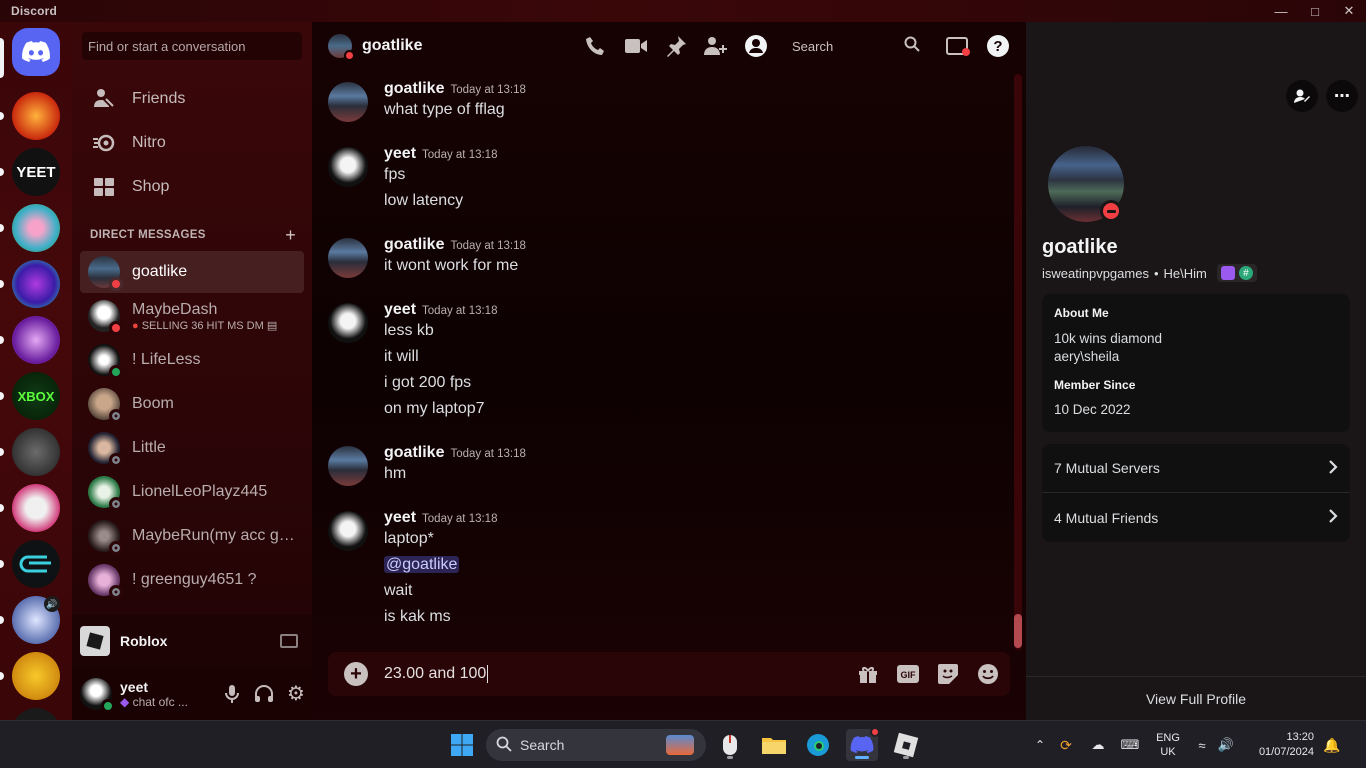 The width and height of the screenshot is (1366, 768). Describe the element at coordinates (1281, 11) in the screenshot. I see `minimize-icon: —` at that location.